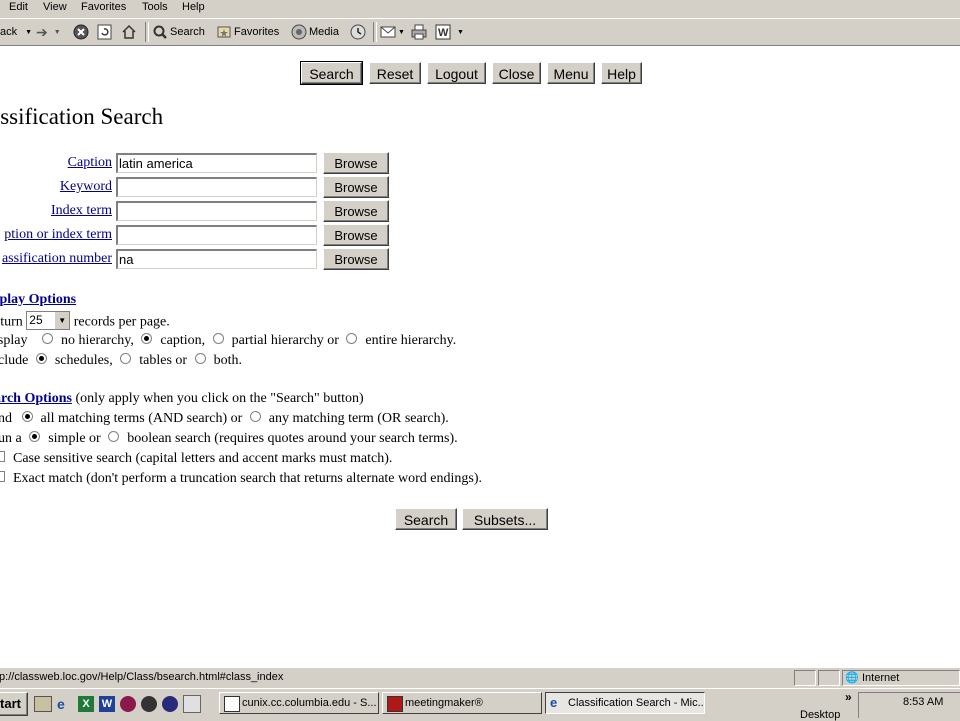 Image resolution: width=960 pixels, height=721 pixels. I want to click on menu-view: View, so click(55, 7).